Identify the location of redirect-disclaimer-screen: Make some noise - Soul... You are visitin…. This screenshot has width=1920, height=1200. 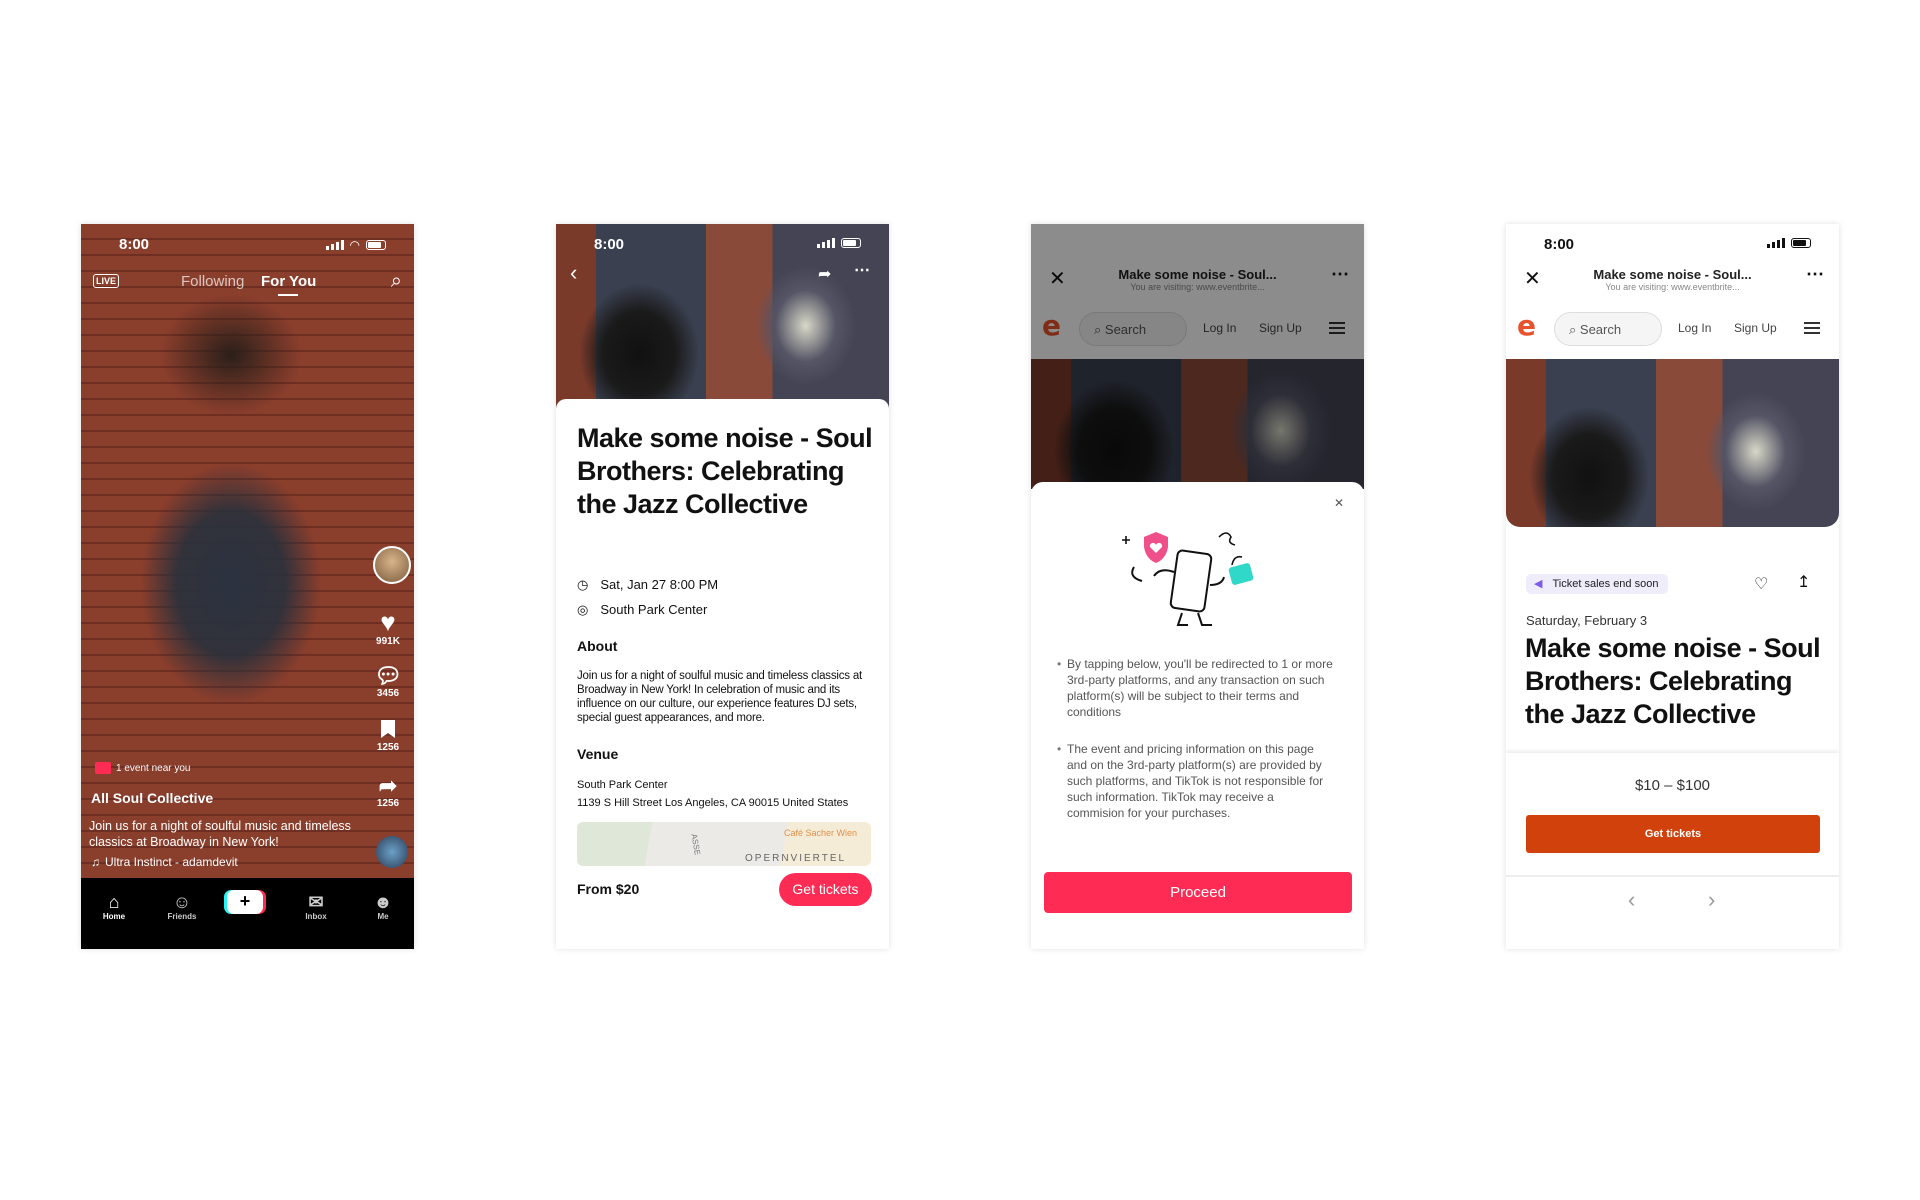
(1197, 586).